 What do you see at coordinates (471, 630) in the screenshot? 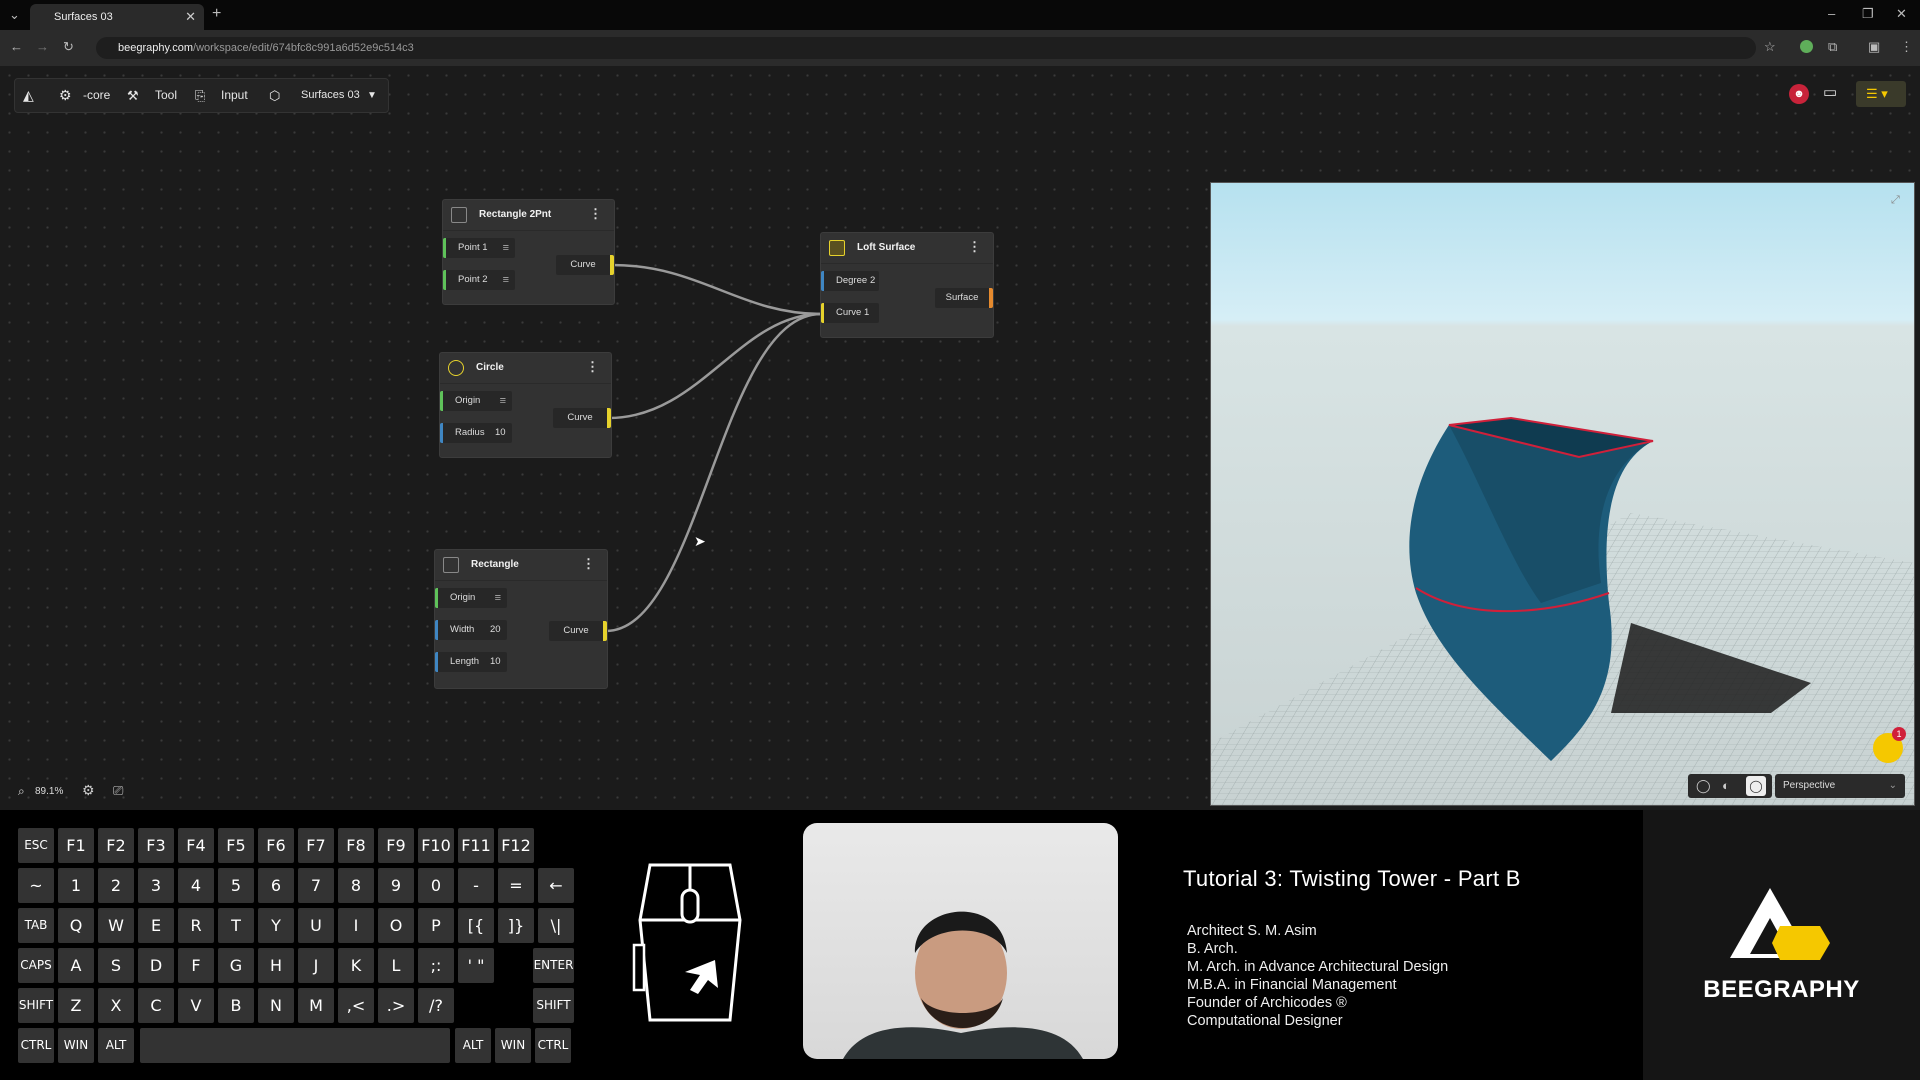
I see `input-port-width: Width 20` at bounding box center [471, 630].